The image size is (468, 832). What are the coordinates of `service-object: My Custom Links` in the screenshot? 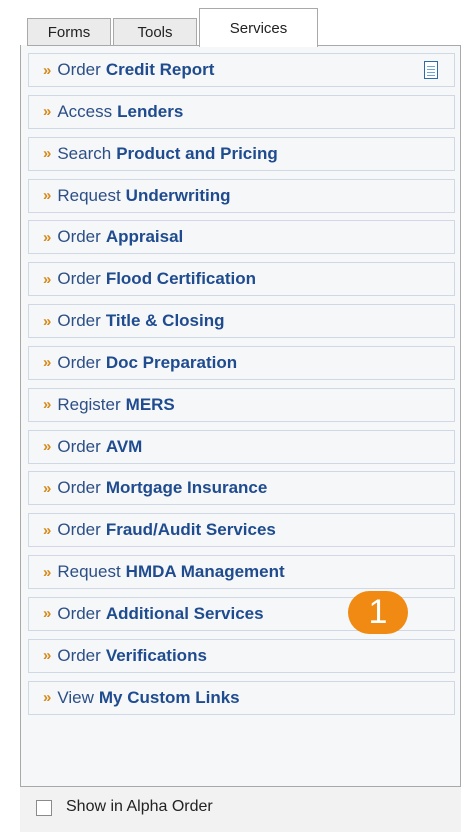 It's located at (169, 697).